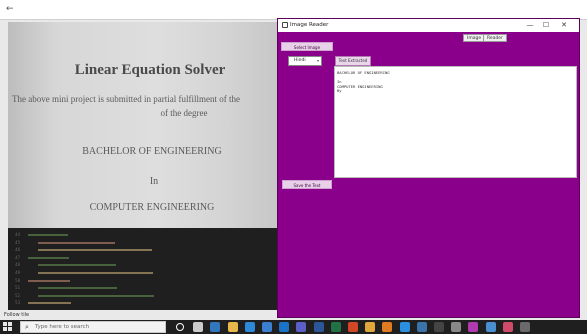 The width and height of the screenshot is (587, 334). What do you see at coordinates (473, 327) in the screenshot?
I see `magenta-app-icon` at bounding box center [473, 327].